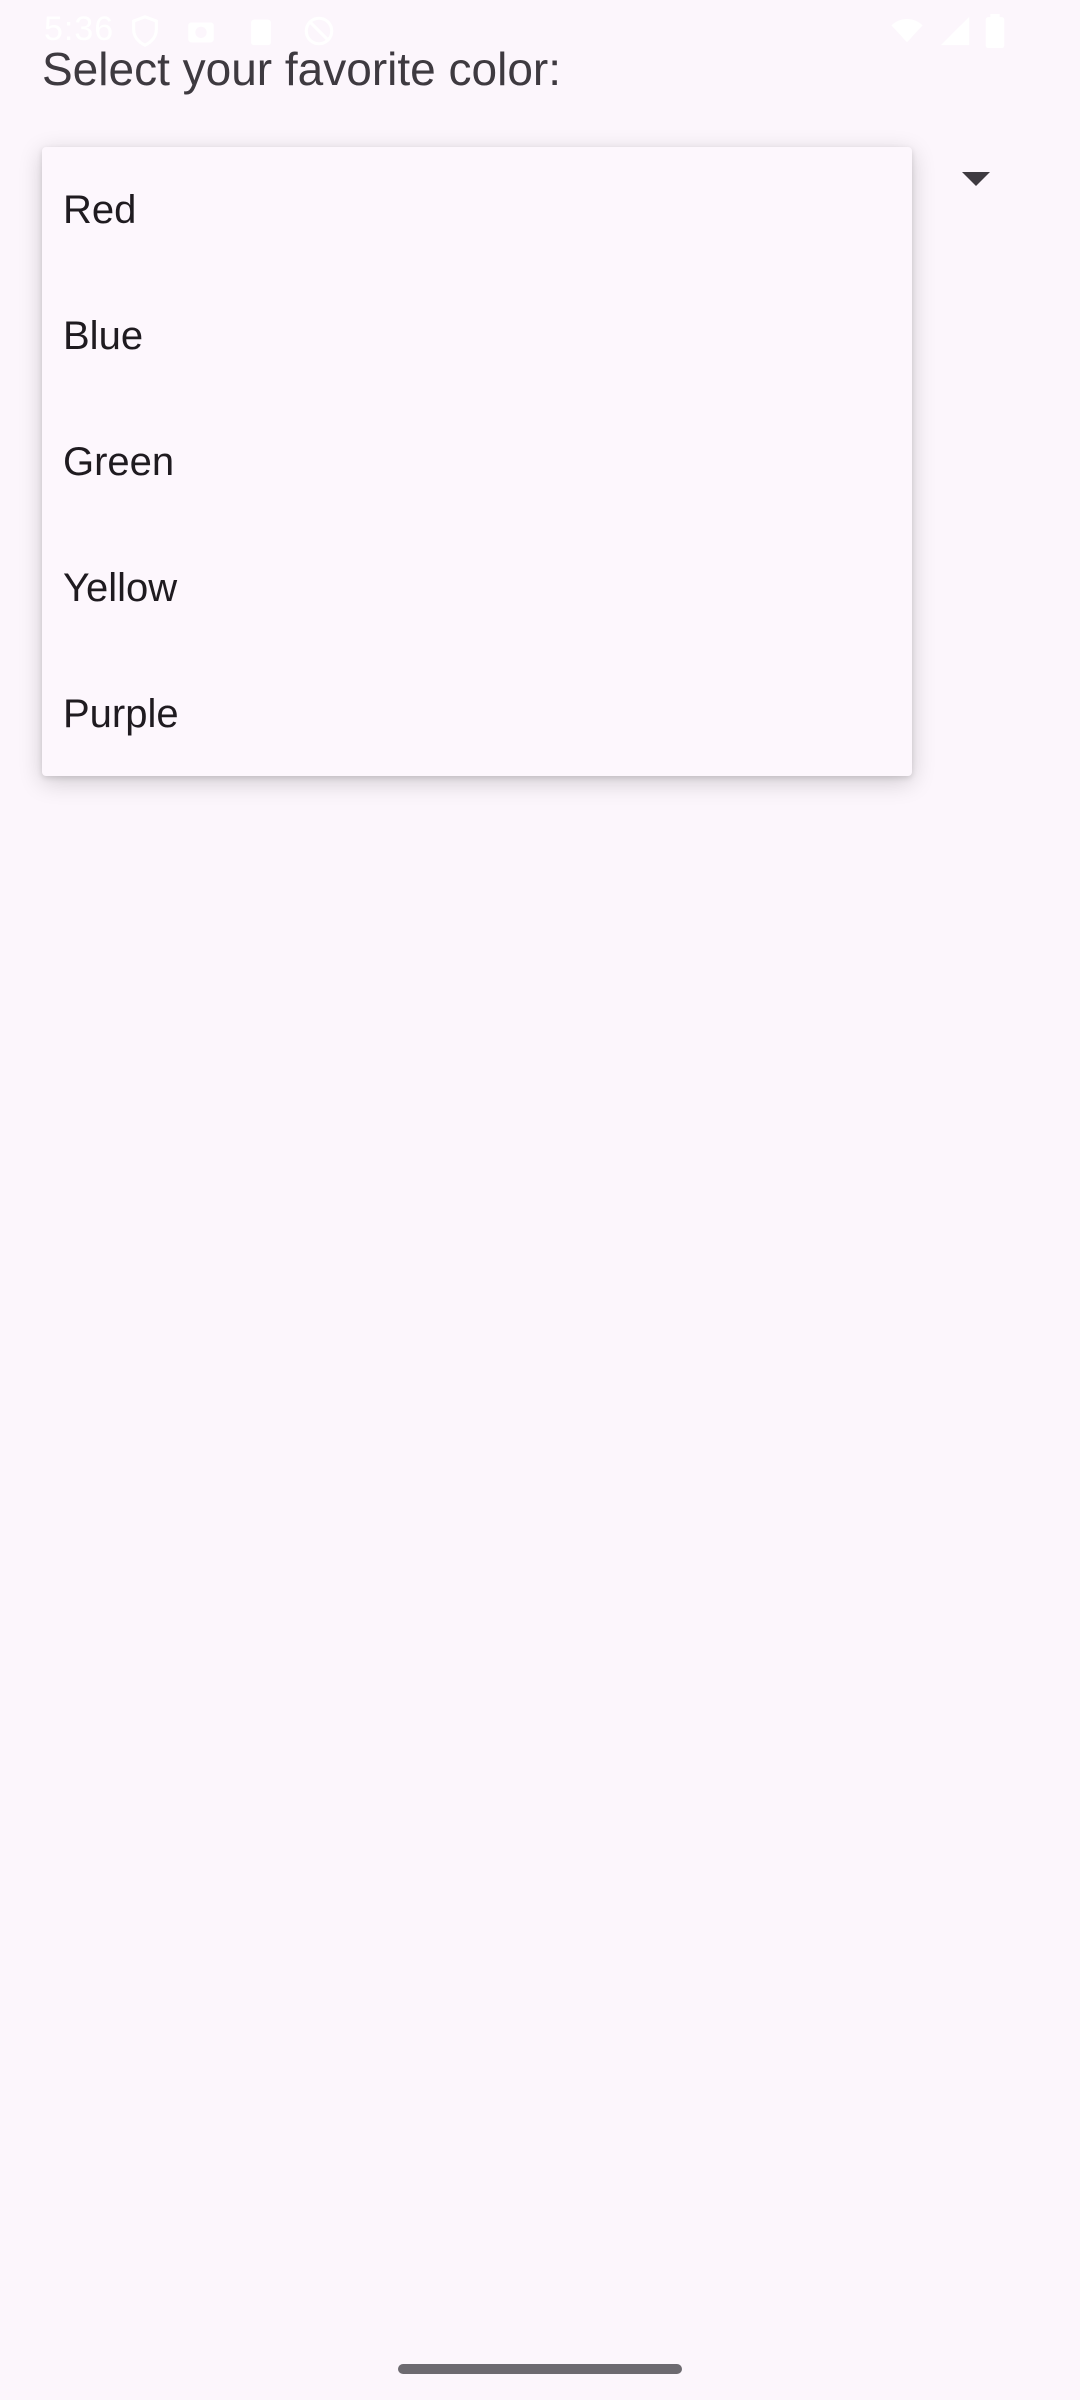 The image size is (1080, 2400). What do you see at coordinates (302, 69) in the screenshot?
I see `page-prompt: Select your favorite color:` at bounding box center [302, 69].